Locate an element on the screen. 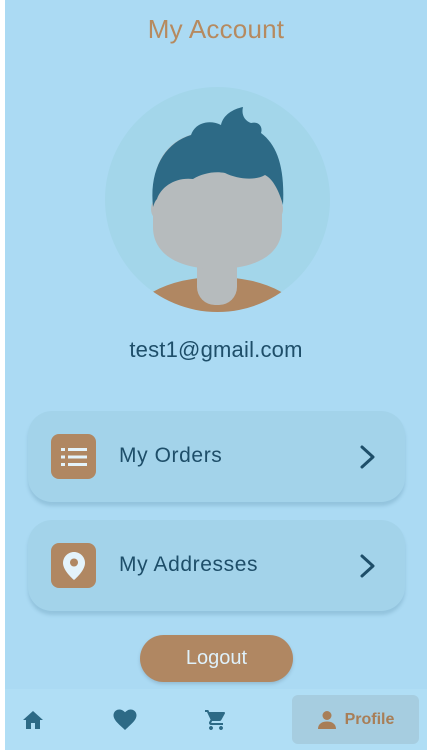 Image resolution: width=427 pixels, height=750 pixels. my-addresses-button: My Addresses is located at coordinates (216, 565).